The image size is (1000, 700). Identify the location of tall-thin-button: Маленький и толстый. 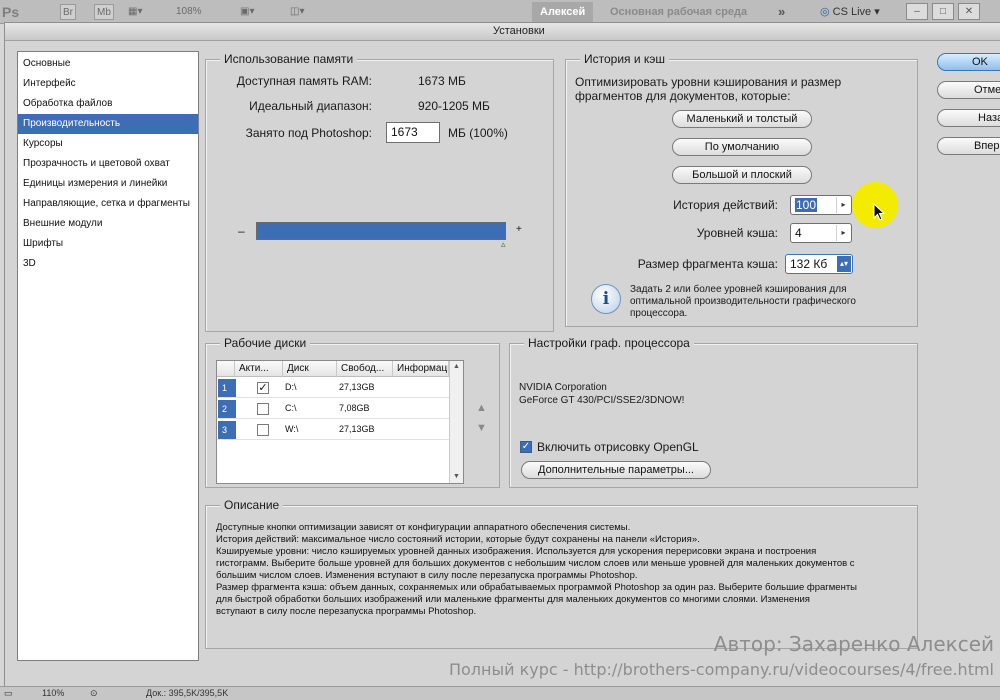
(742, 119).